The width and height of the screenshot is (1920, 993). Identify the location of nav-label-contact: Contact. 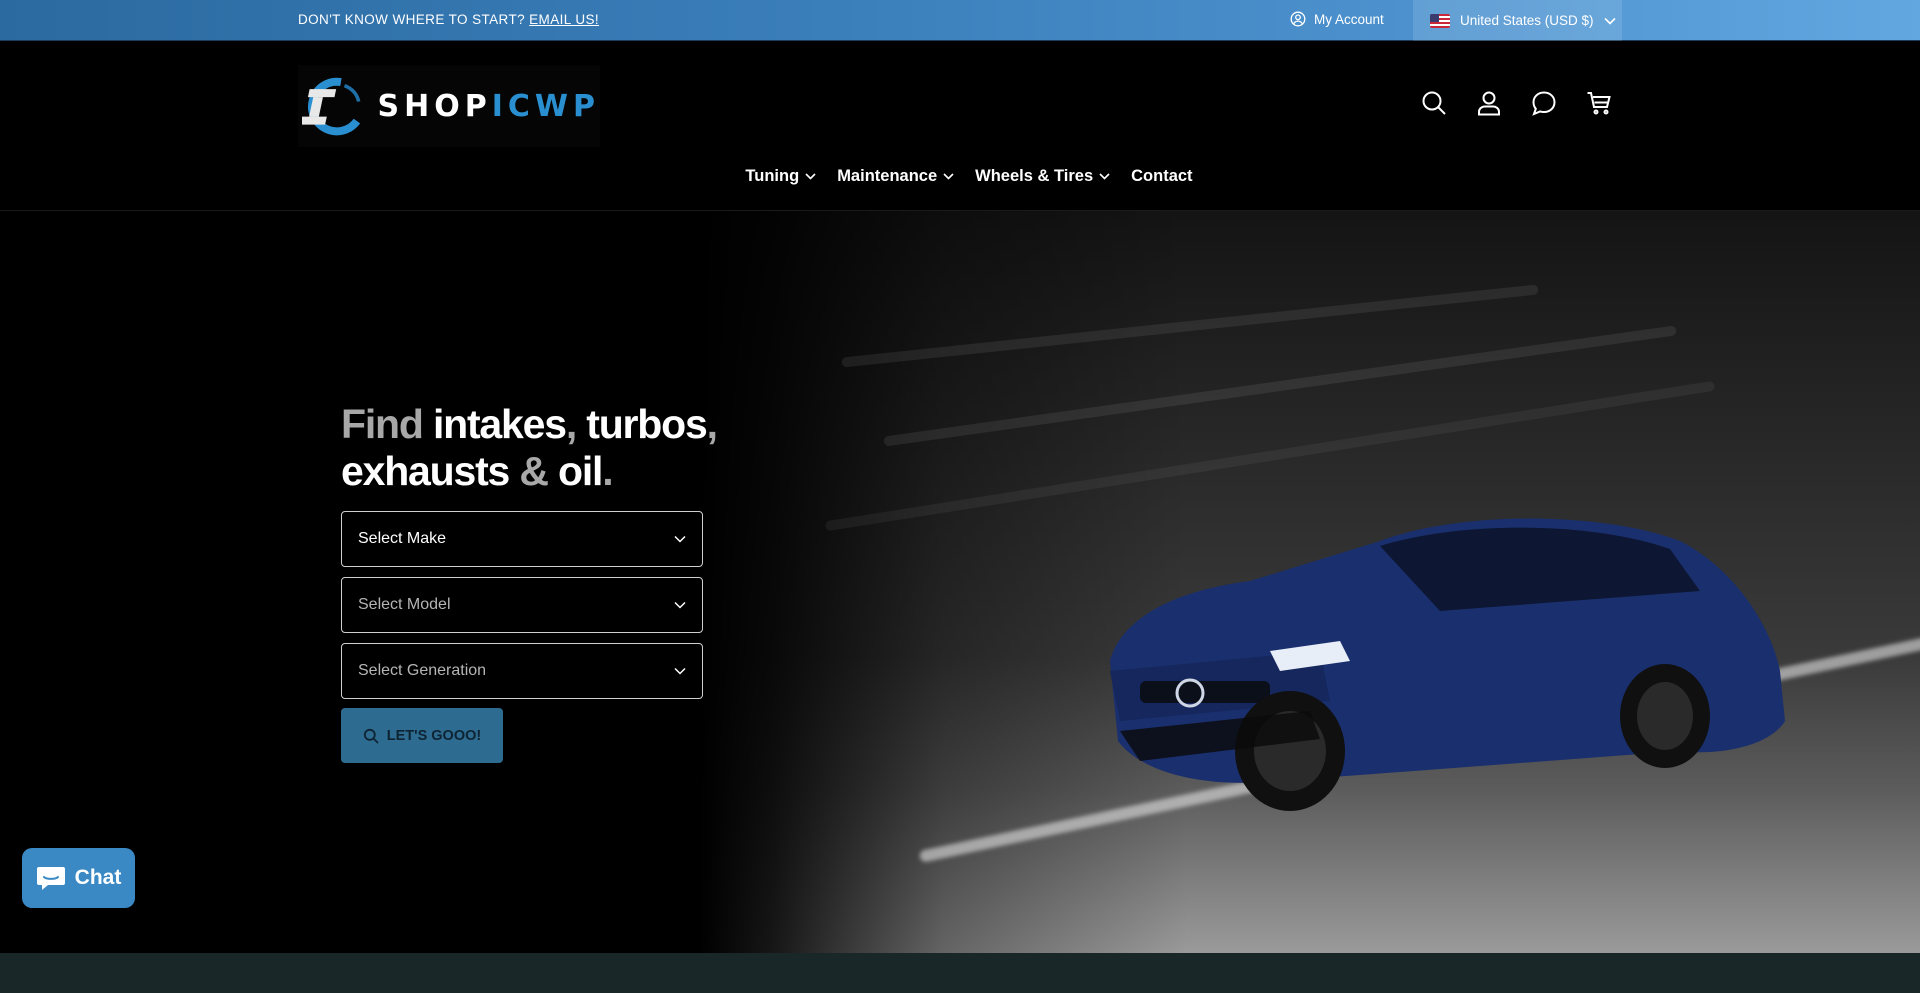
(1162, 176).